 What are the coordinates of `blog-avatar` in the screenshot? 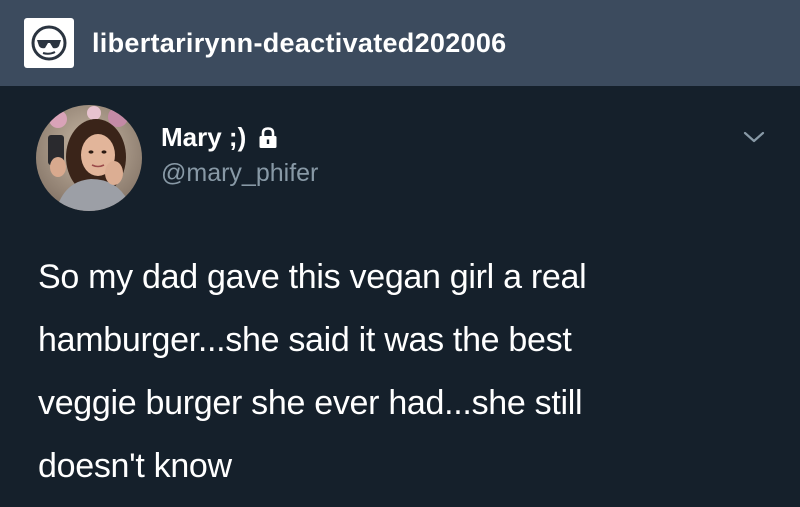 It's located at (49, 43).